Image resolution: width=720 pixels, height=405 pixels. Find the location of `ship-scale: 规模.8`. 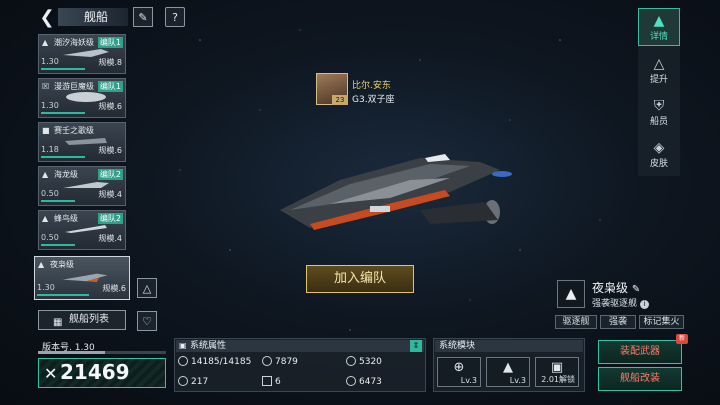

ship-scale: 规模.8 is located at coordinates (110, 62).